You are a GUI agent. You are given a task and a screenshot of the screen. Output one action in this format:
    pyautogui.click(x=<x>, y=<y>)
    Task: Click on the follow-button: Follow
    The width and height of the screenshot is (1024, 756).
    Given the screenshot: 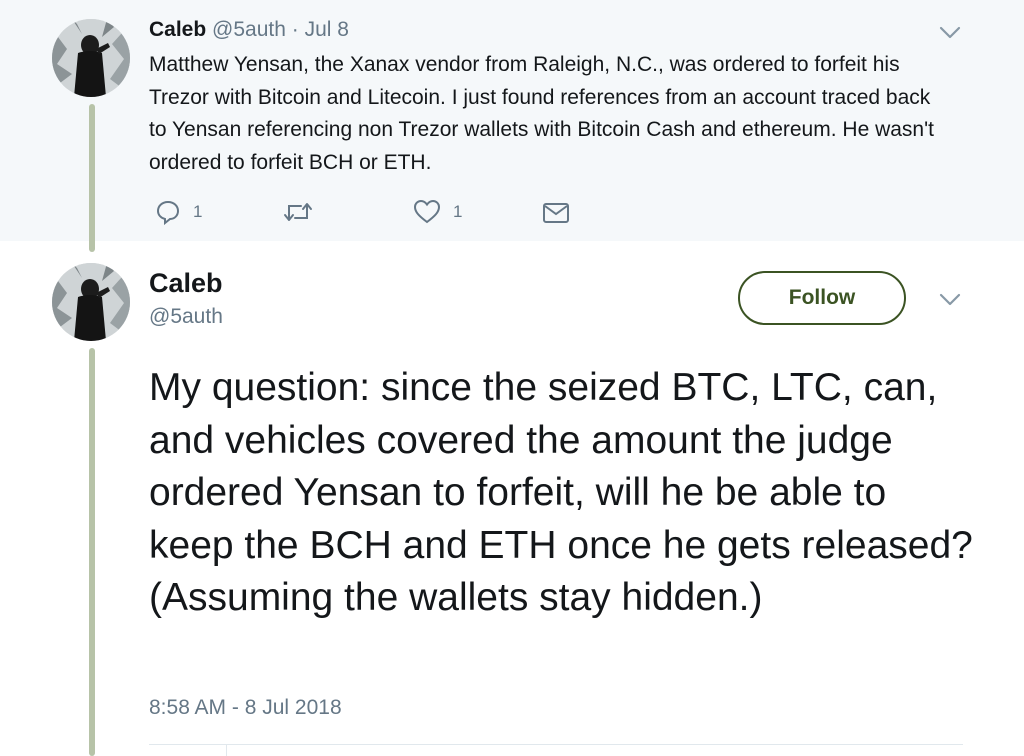 What is the action you would take?
    pyautogui.click(x=822, y=298)
    